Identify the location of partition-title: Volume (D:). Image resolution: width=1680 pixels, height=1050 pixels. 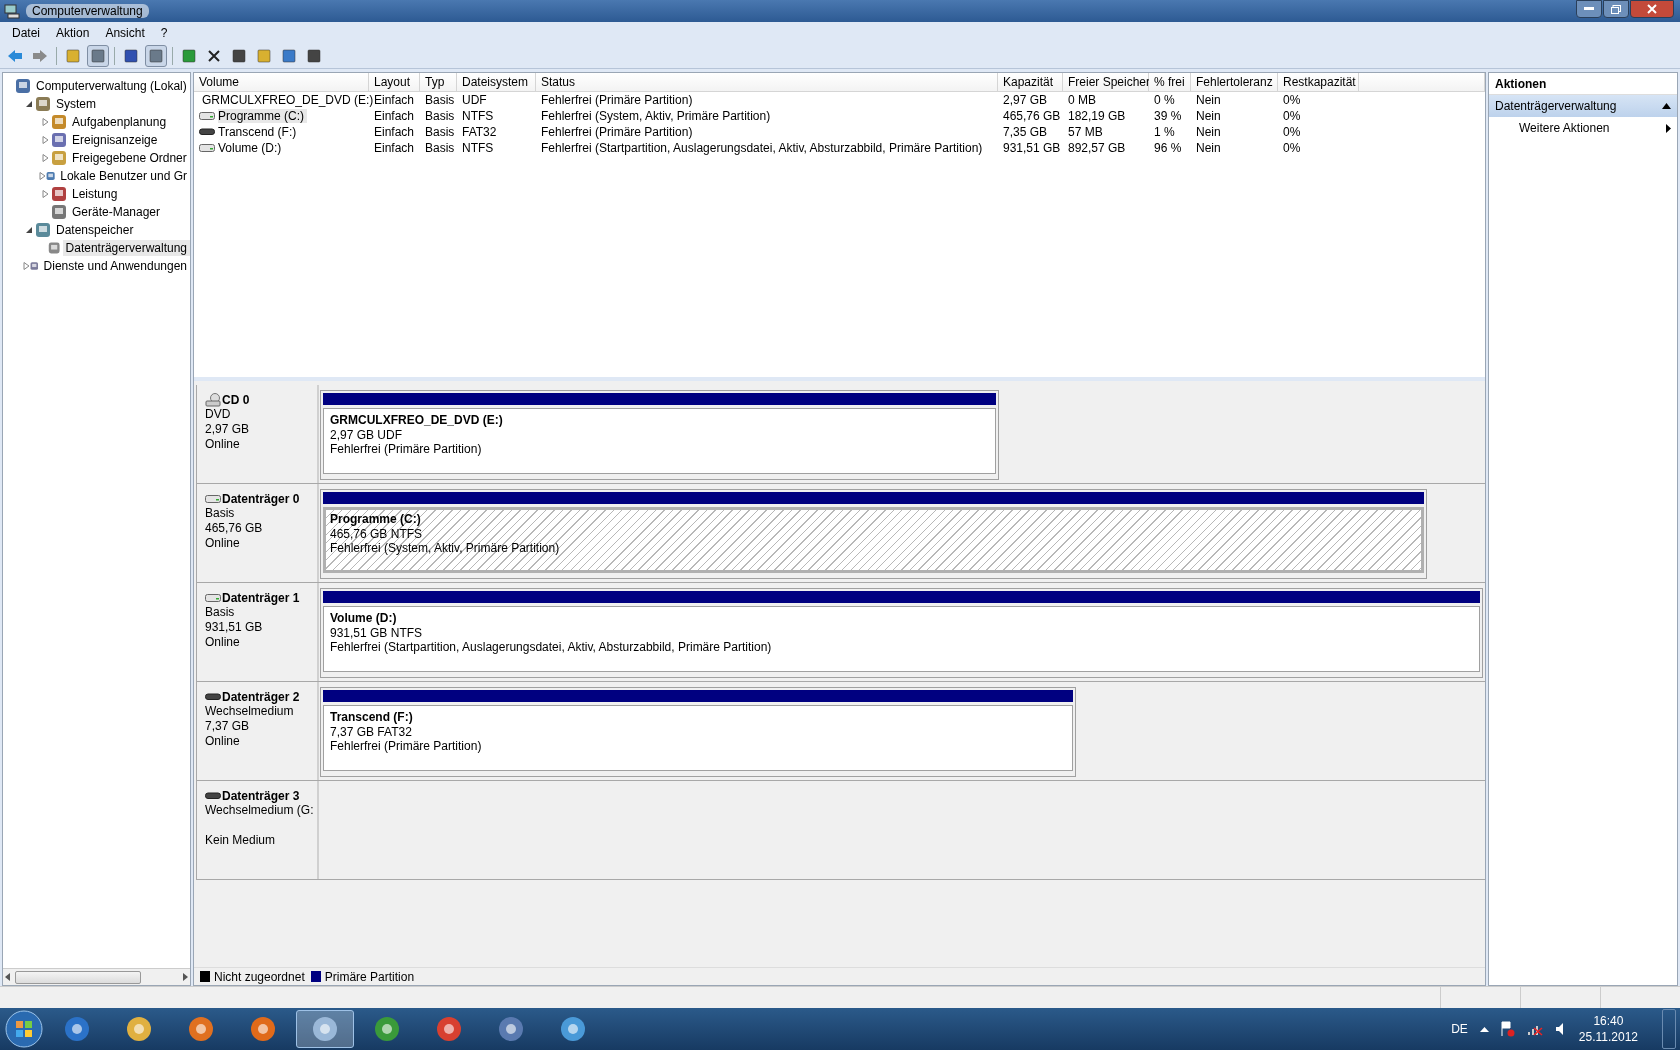
(363, 618).